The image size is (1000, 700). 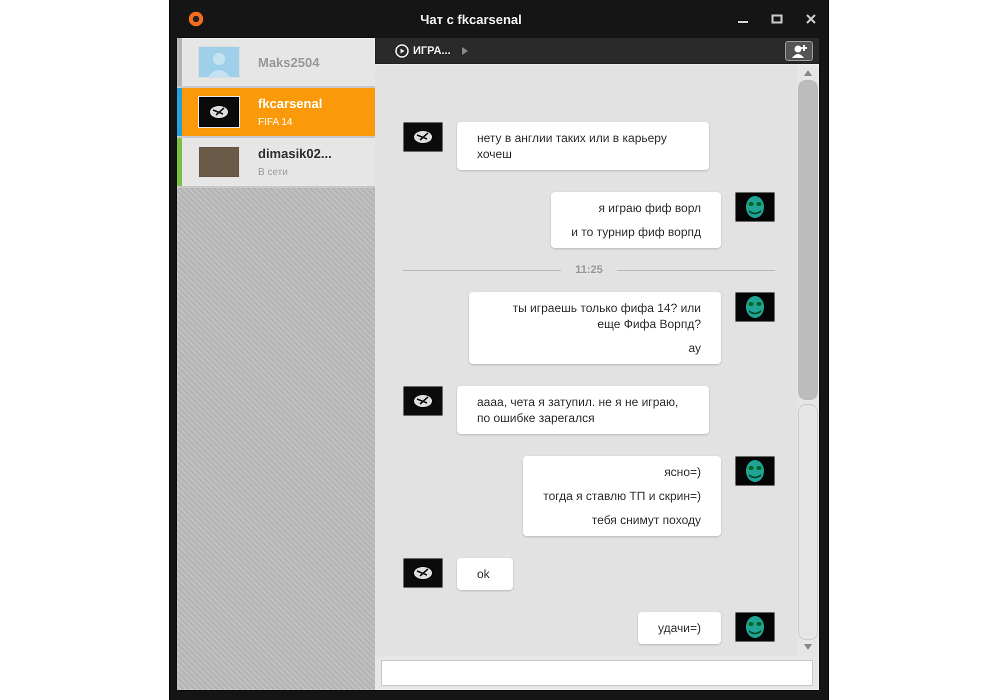 I want to click on contact-status: В сети, so click(x=273, y=172).